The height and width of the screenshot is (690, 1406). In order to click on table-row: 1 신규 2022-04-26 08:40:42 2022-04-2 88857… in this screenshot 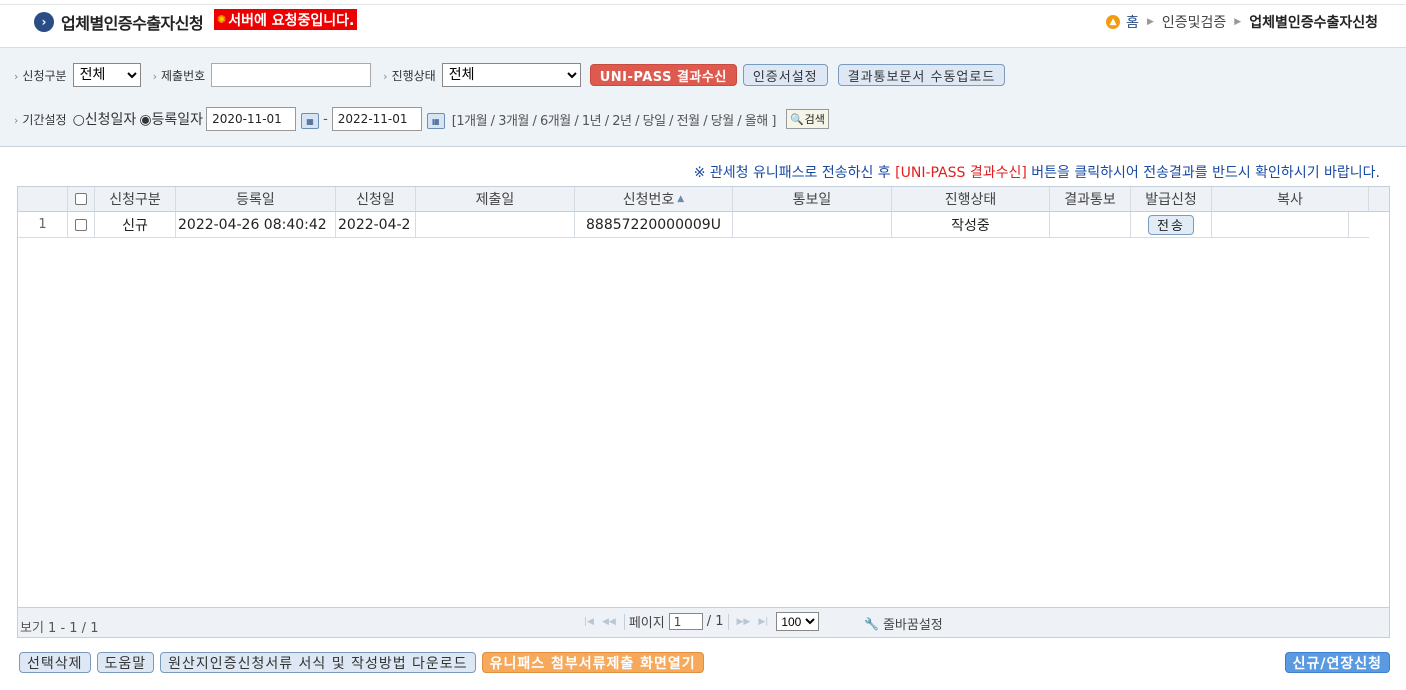, I will do `click(693, 225)`.